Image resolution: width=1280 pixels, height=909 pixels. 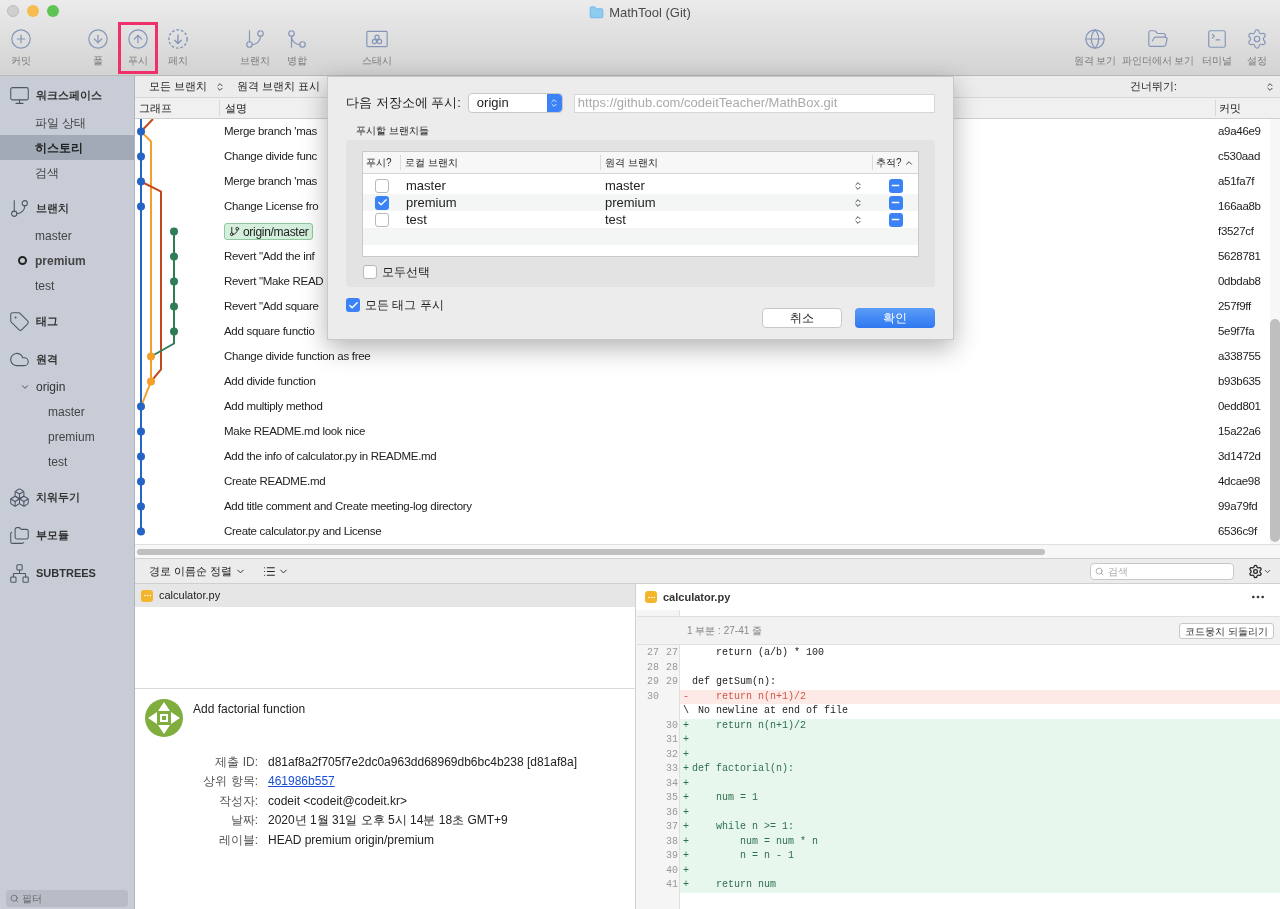 I want to click on updown-icon, so click(x=219, y=86).